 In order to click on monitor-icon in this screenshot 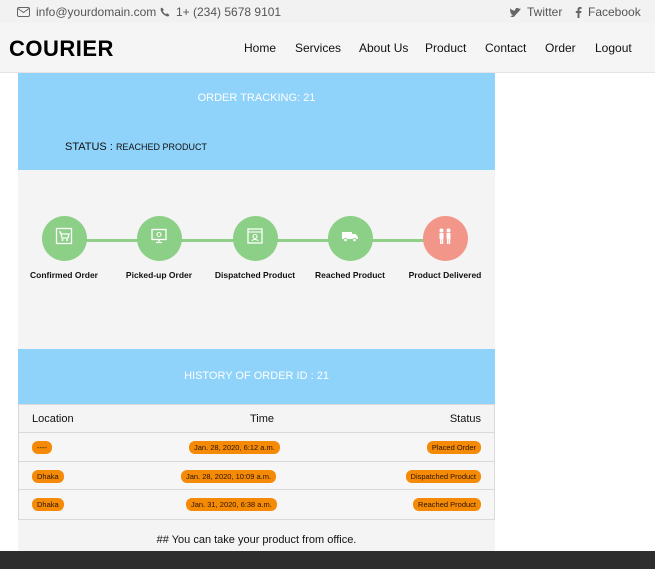, I will do `click(159, 238)`.